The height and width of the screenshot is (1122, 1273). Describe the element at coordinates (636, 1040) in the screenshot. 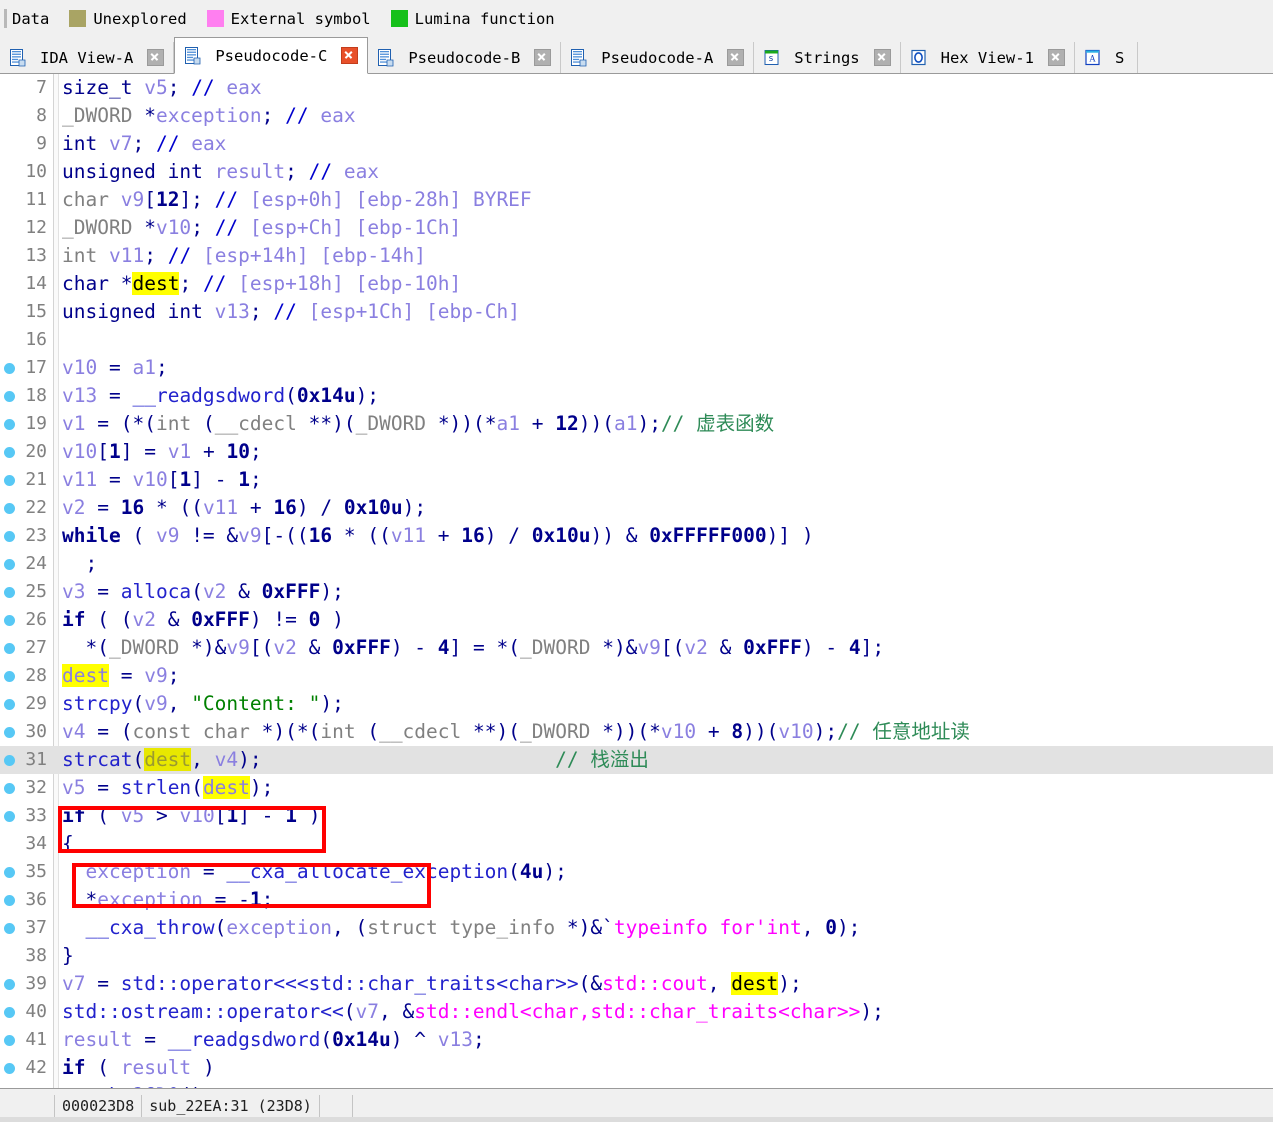

I see `code-line: 41 result = __readgsdword(0x14u) ^ v13;` at that location.